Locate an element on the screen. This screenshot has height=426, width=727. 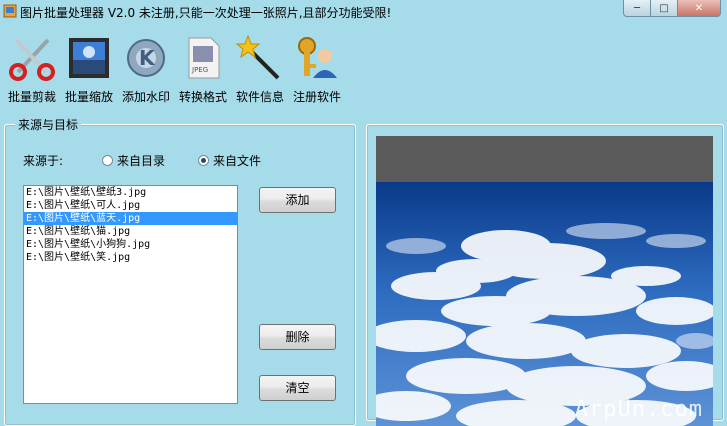
watermark-text: ArpUn.com is located at coordinates (638, 409).